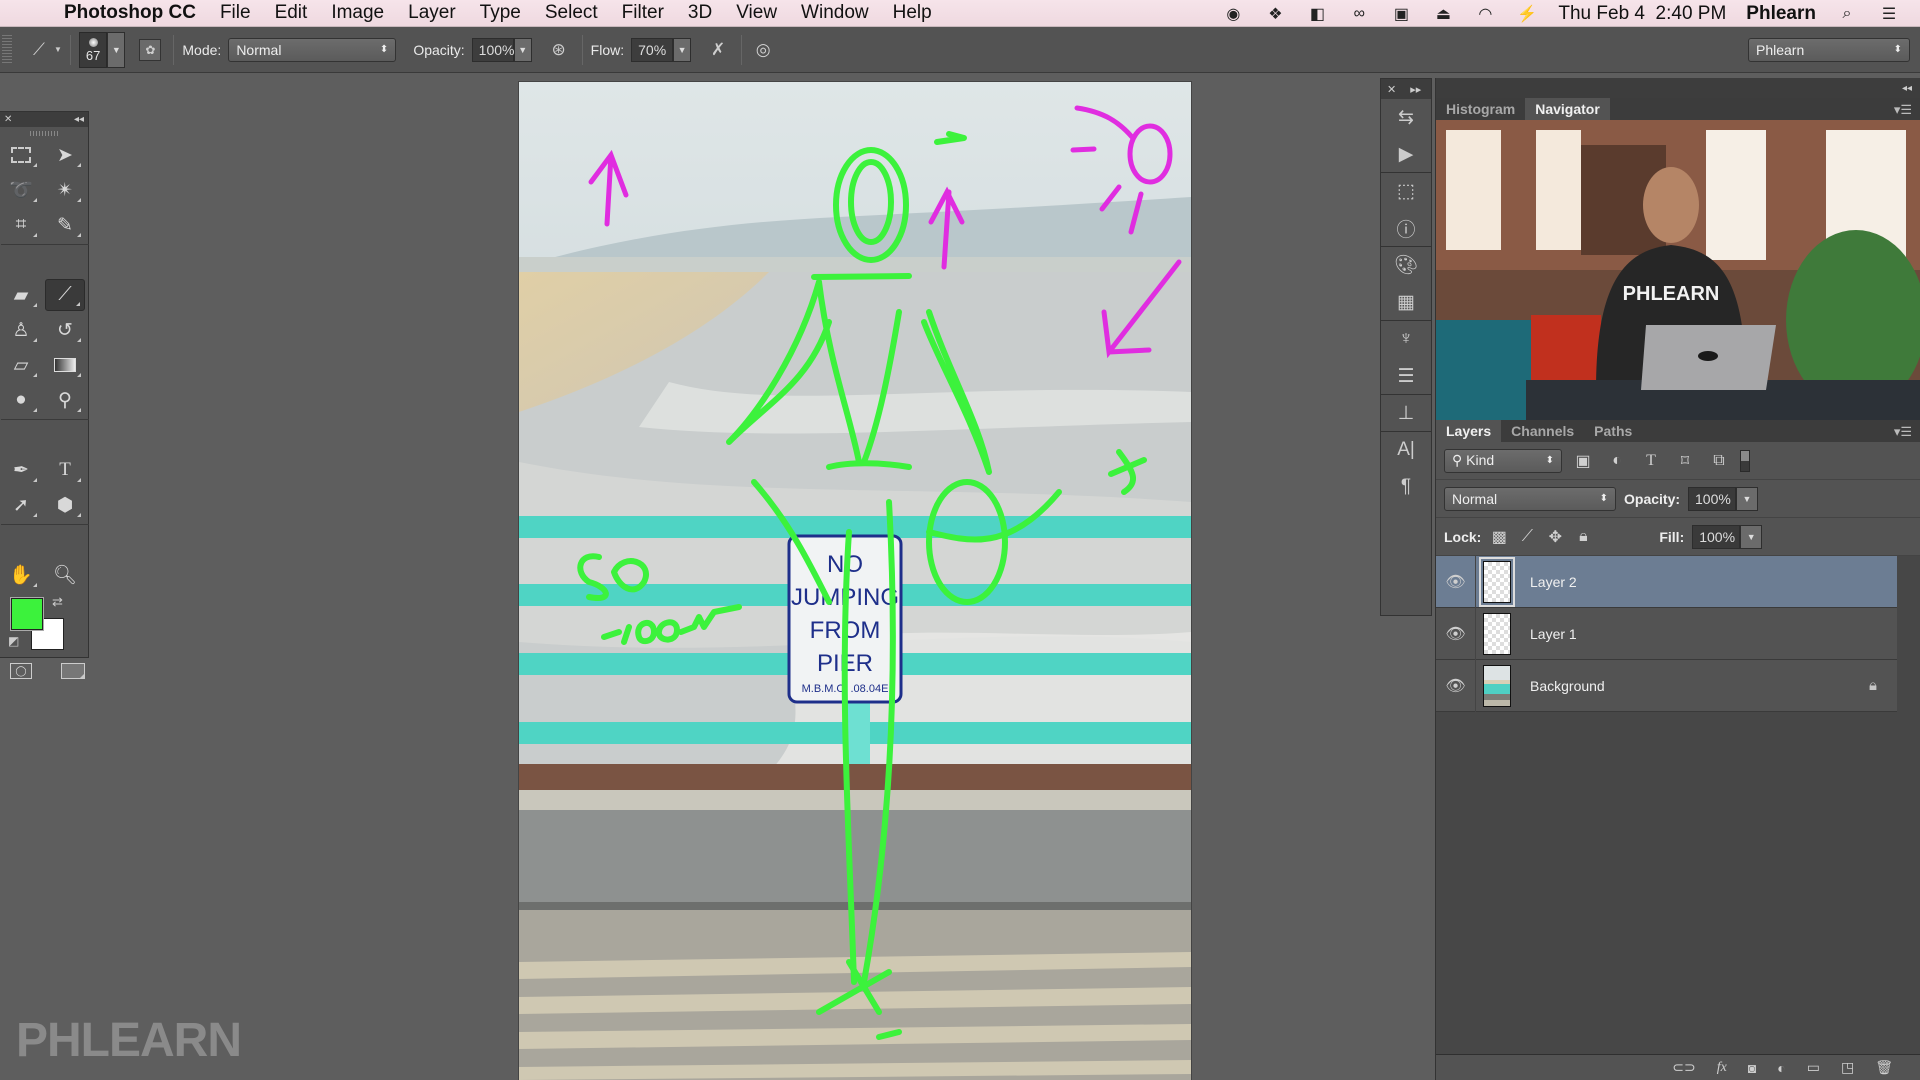 Image resolution: width=1920 pixels, height=1080 pixels. I want to click on layer-name: Background, so click(1567, 686).